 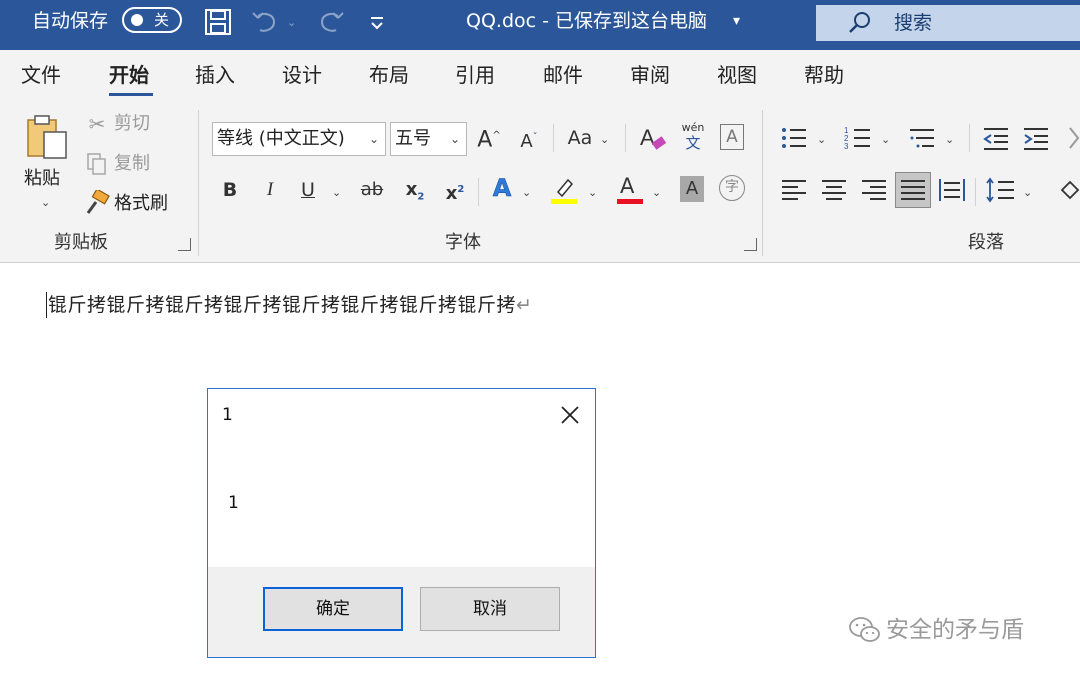 I want to click on dialog-footer: 确定 取消, so click(x=401, y=612).